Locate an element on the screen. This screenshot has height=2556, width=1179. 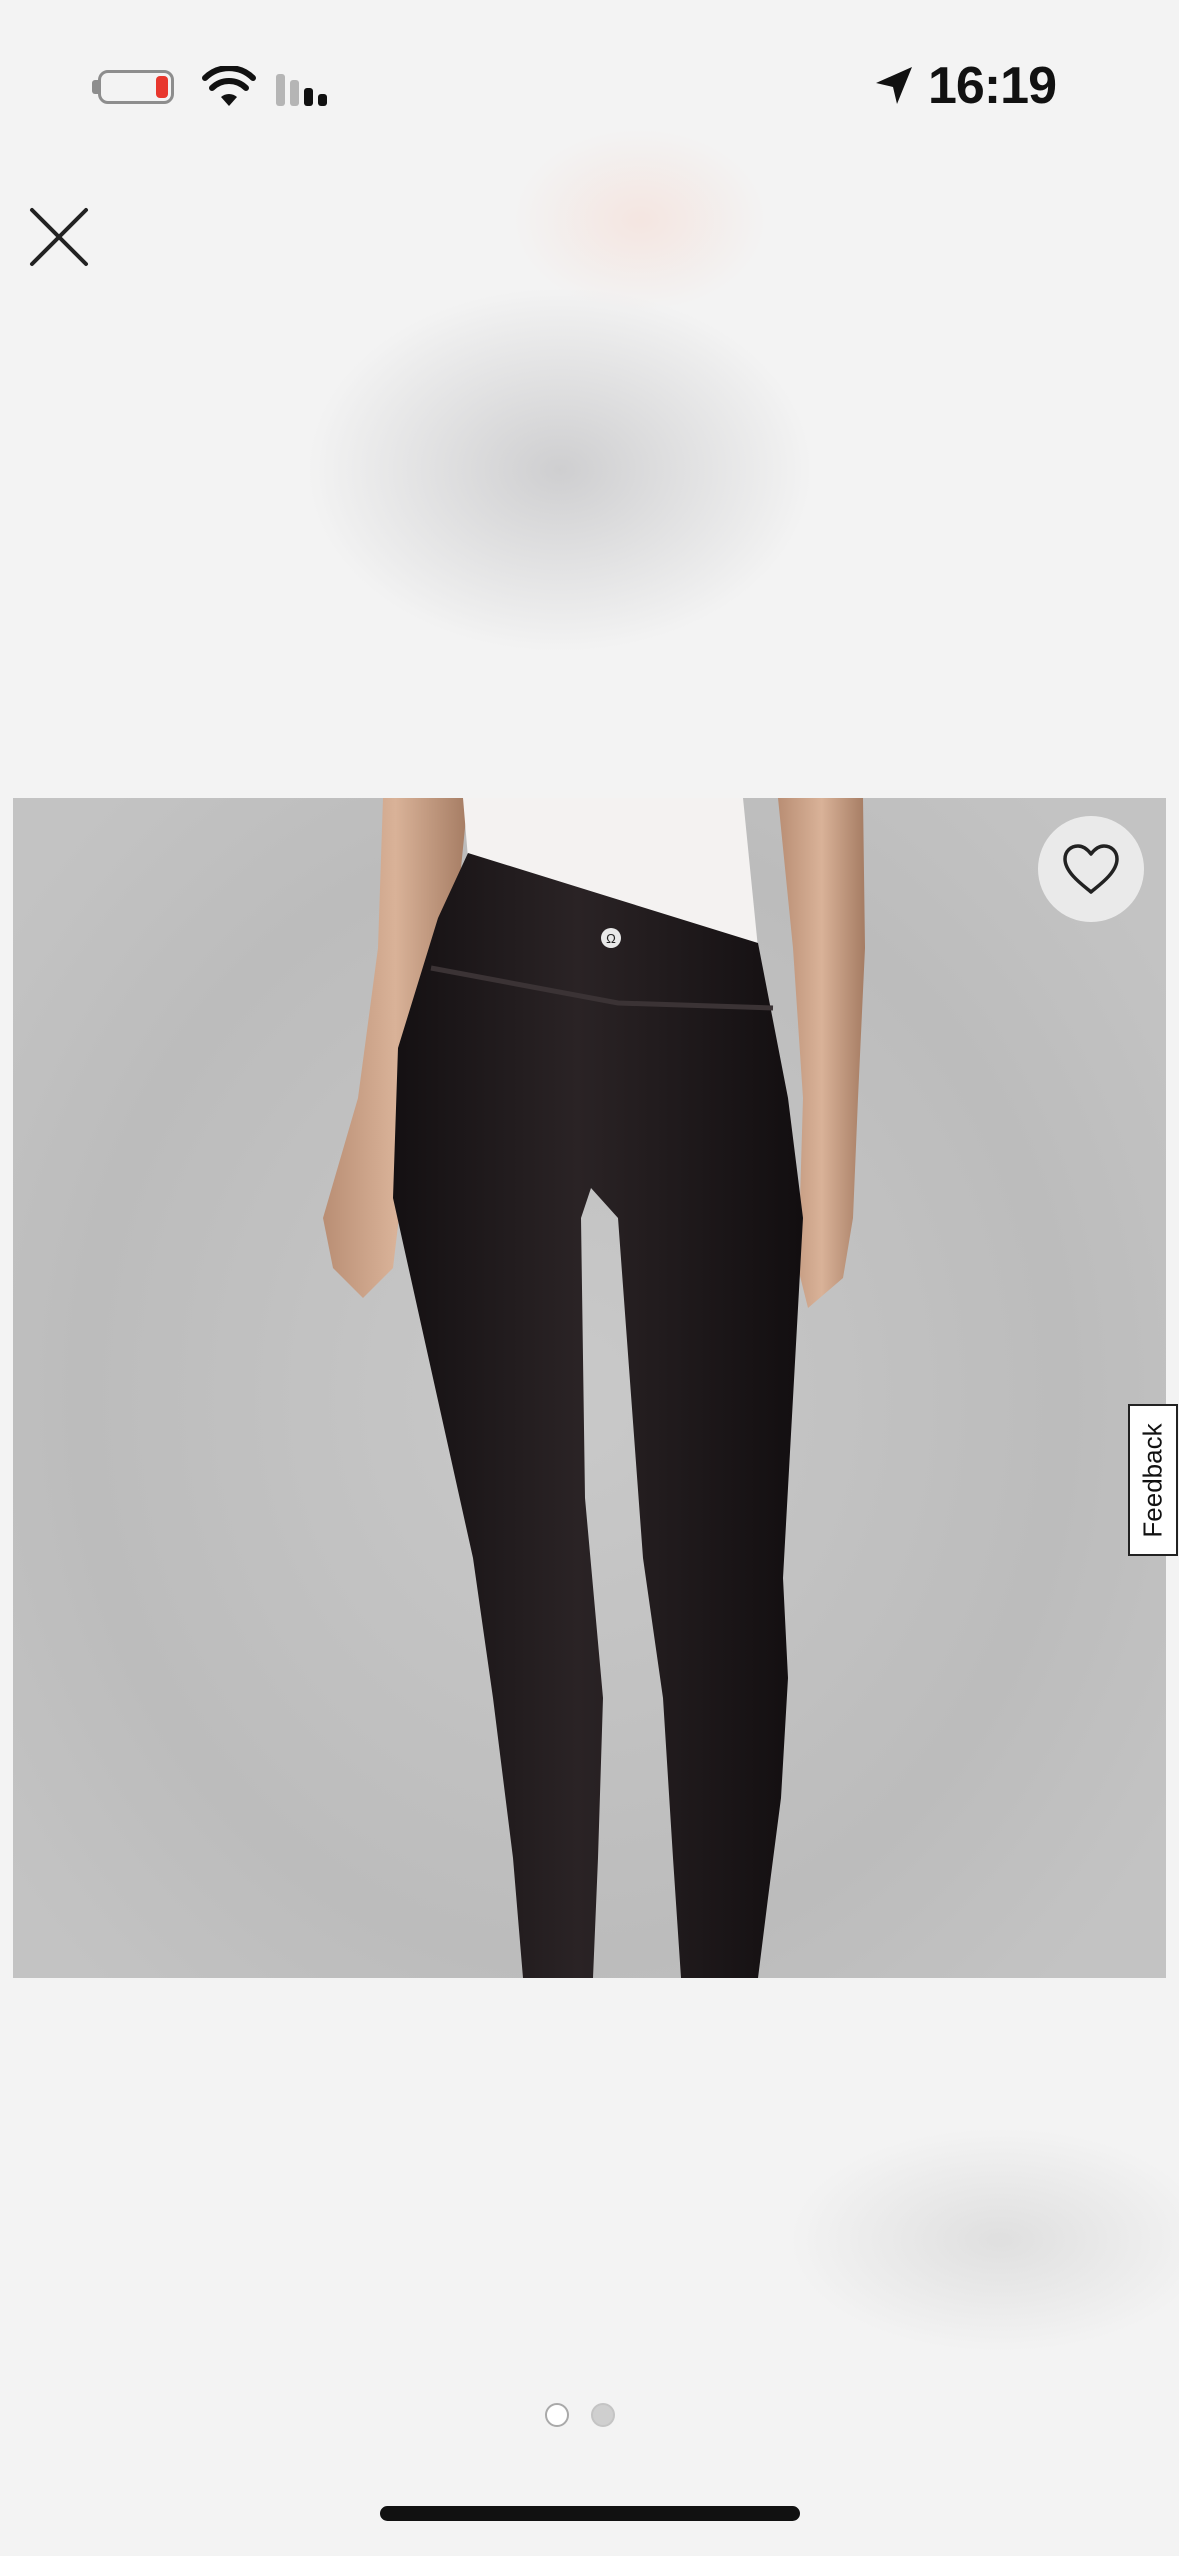
battery-level is located at coordinates (162, 87).